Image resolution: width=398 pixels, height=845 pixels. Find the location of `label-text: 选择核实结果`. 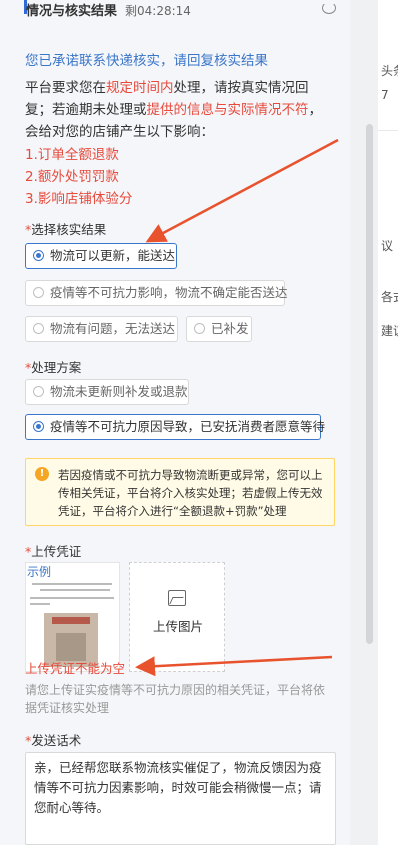

label-text: 选择核实结果 is located at coordinates (69, 229).